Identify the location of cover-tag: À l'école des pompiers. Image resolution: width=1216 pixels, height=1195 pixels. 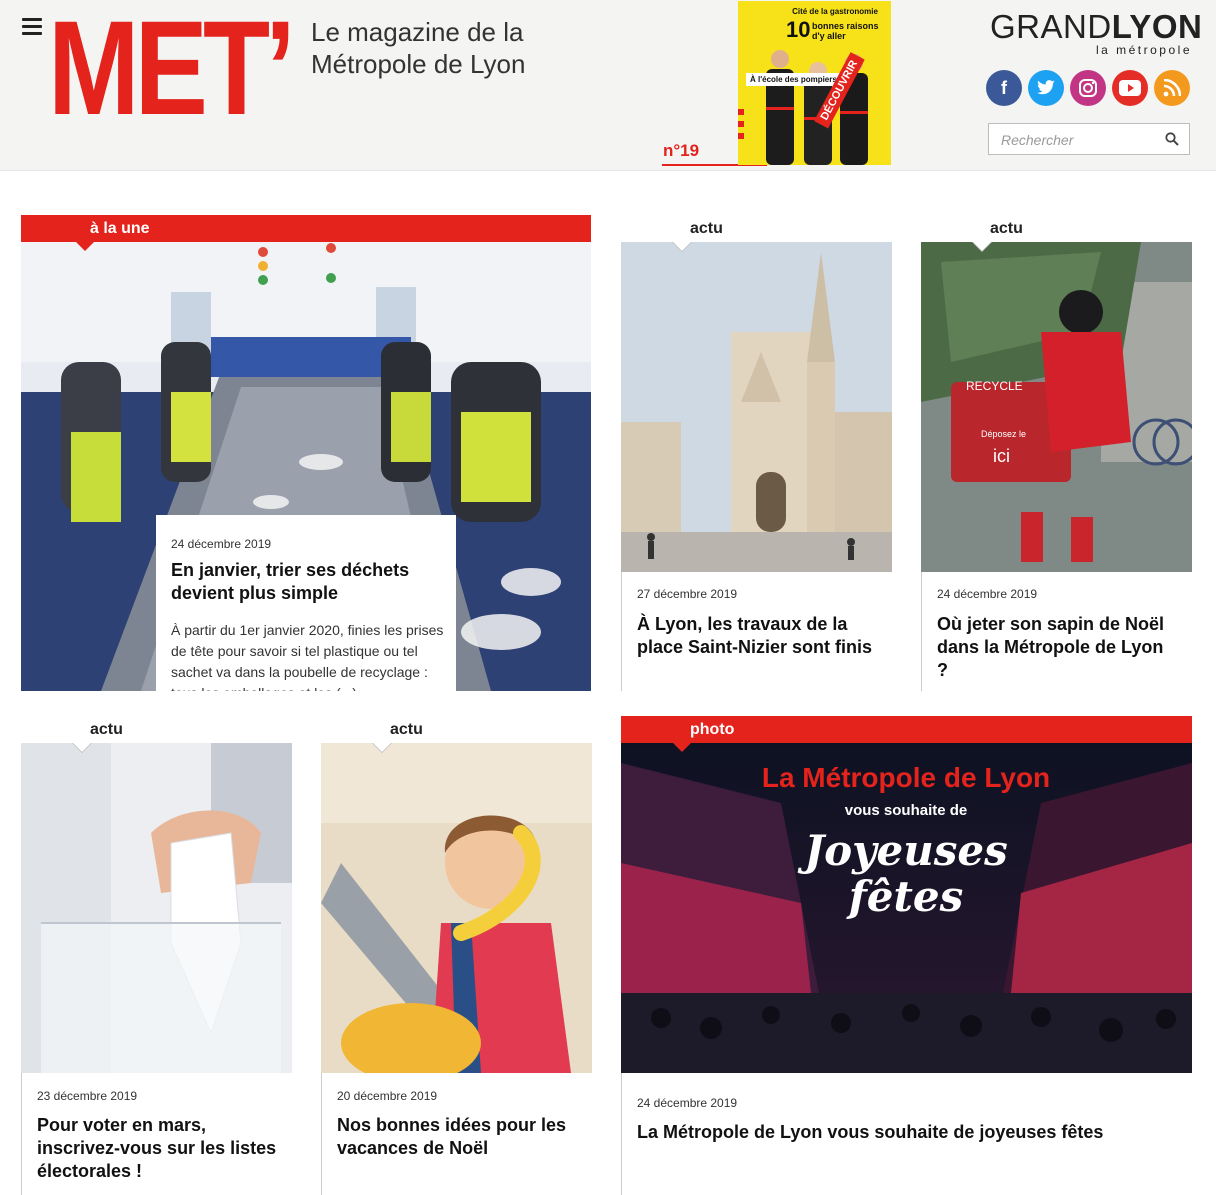
(793, 79).